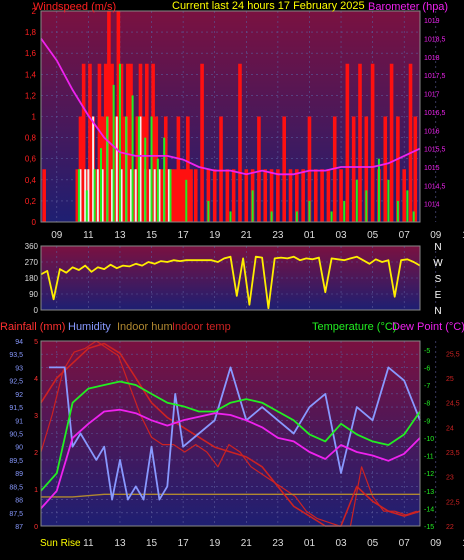  What do you see at coordinates (19, 395) in the screenshot?
I see `humidity-tick-label: 92` at bounding box center [19, 395].